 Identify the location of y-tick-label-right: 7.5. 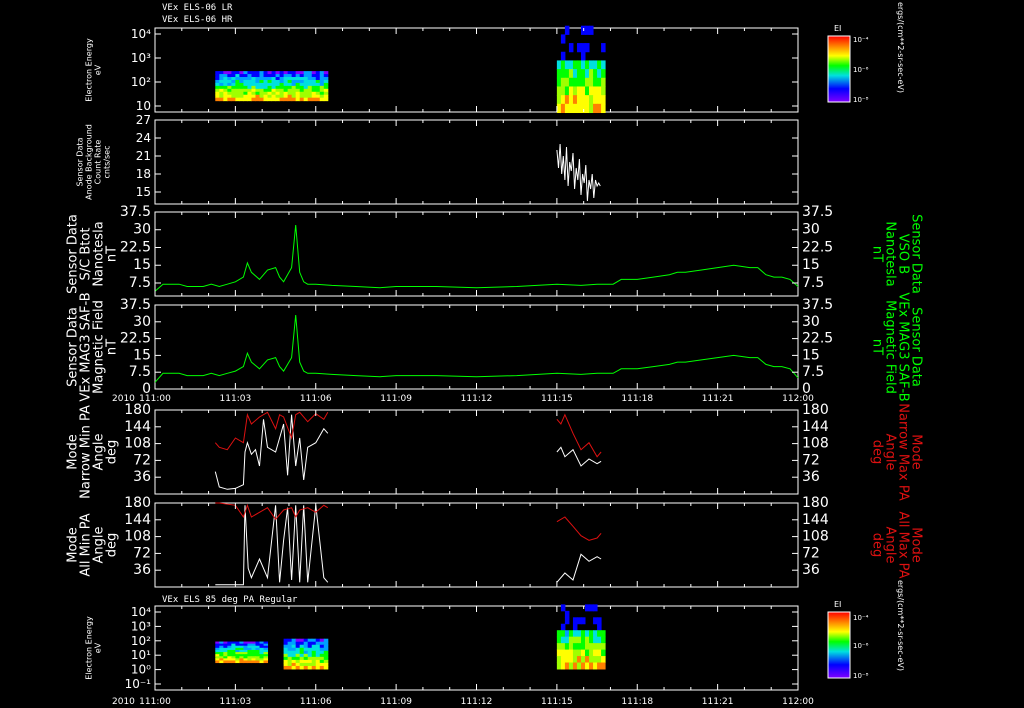
(813, 372).